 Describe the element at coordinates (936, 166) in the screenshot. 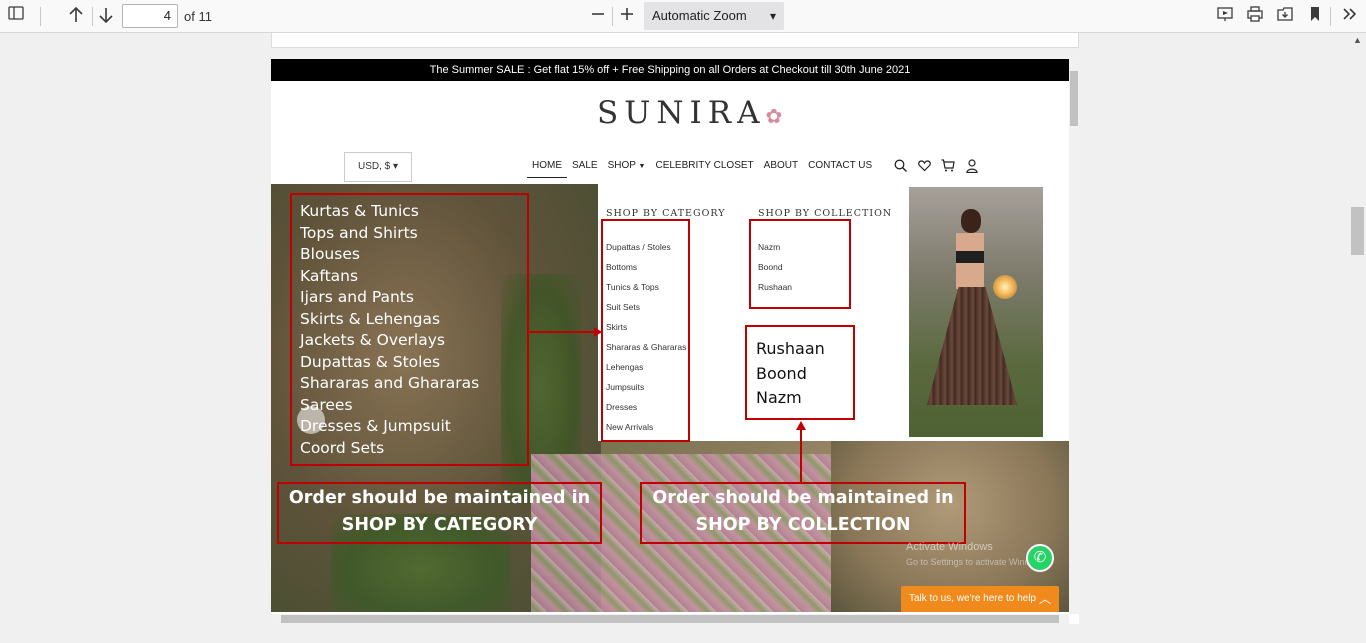

I see `header-icons` at that location.